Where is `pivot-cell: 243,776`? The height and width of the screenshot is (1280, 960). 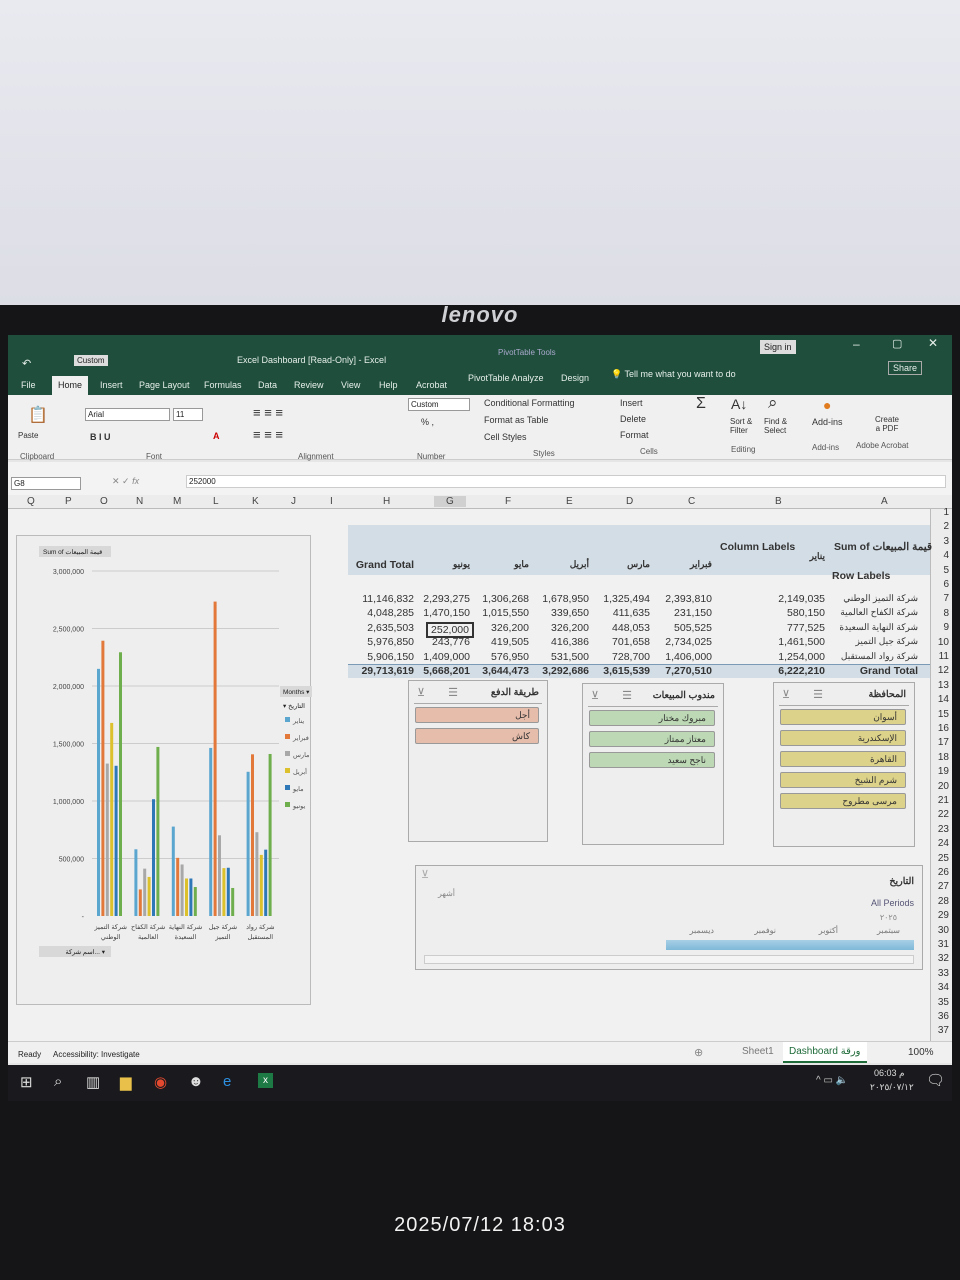 pivot-cell: 243,776 is located at coordinates (451, 642).